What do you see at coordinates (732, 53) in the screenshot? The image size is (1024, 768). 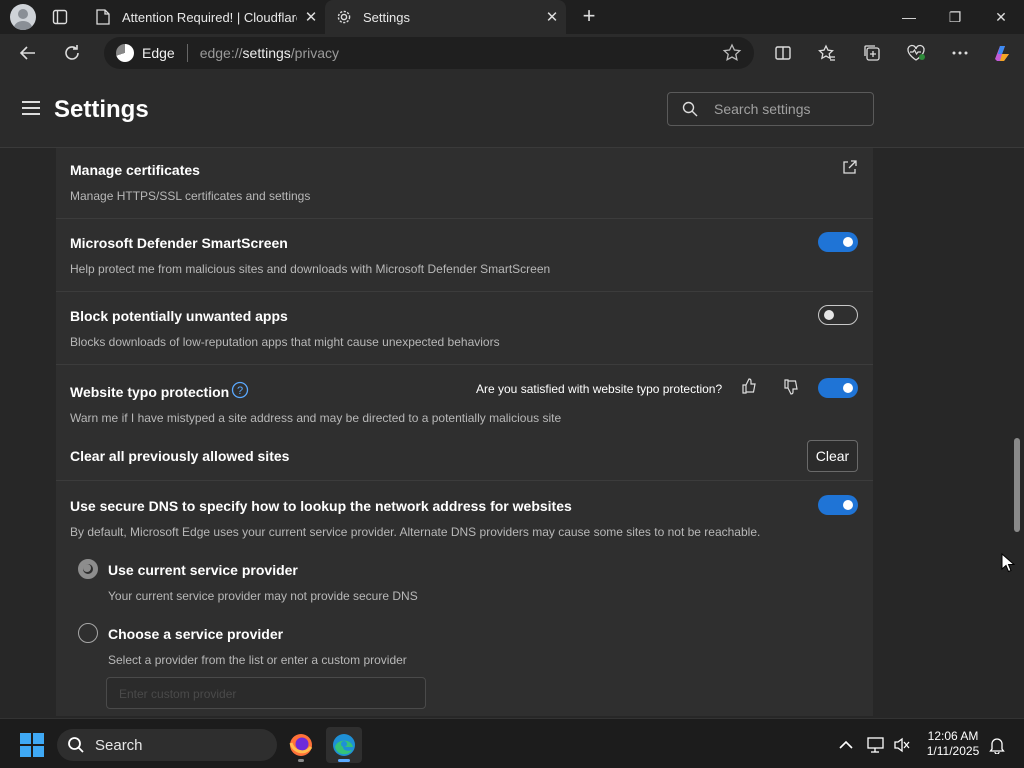 I see `favorite-star-icon` at bounding box center [732, 53].